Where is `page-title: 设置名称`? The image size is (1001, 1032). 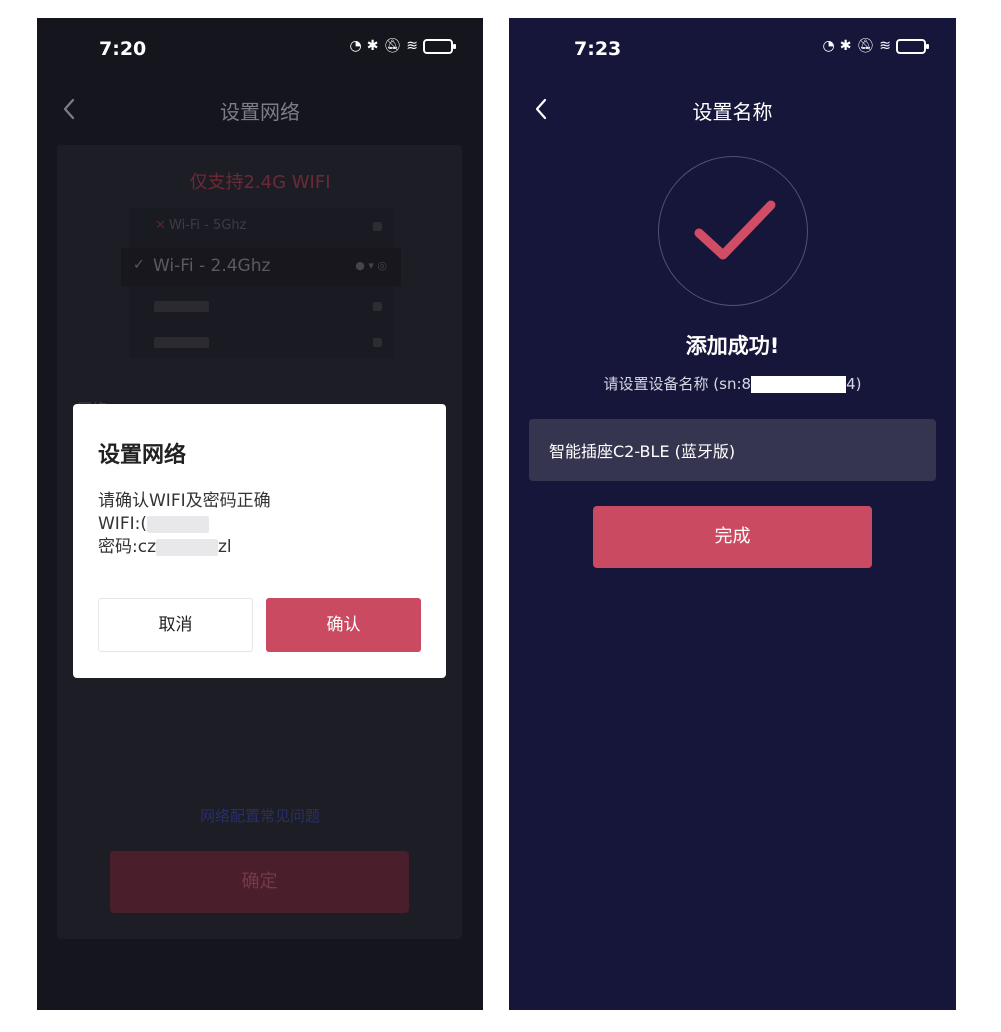 page-title: 设置名称 is located at coordinates (732, 112).